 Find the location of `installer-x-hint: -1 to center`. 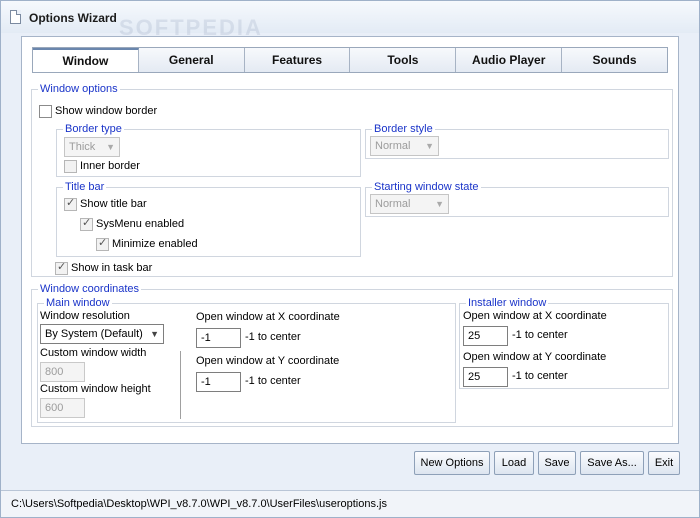

installer-x-hint: -1 to center is located at coordinates (540, 335).